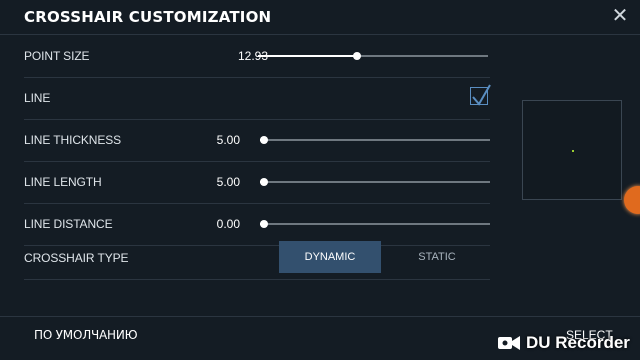 This screenshot has width=640, height=360. I want to click on recorder-watermark: DU Recorder, so click(564, 343).